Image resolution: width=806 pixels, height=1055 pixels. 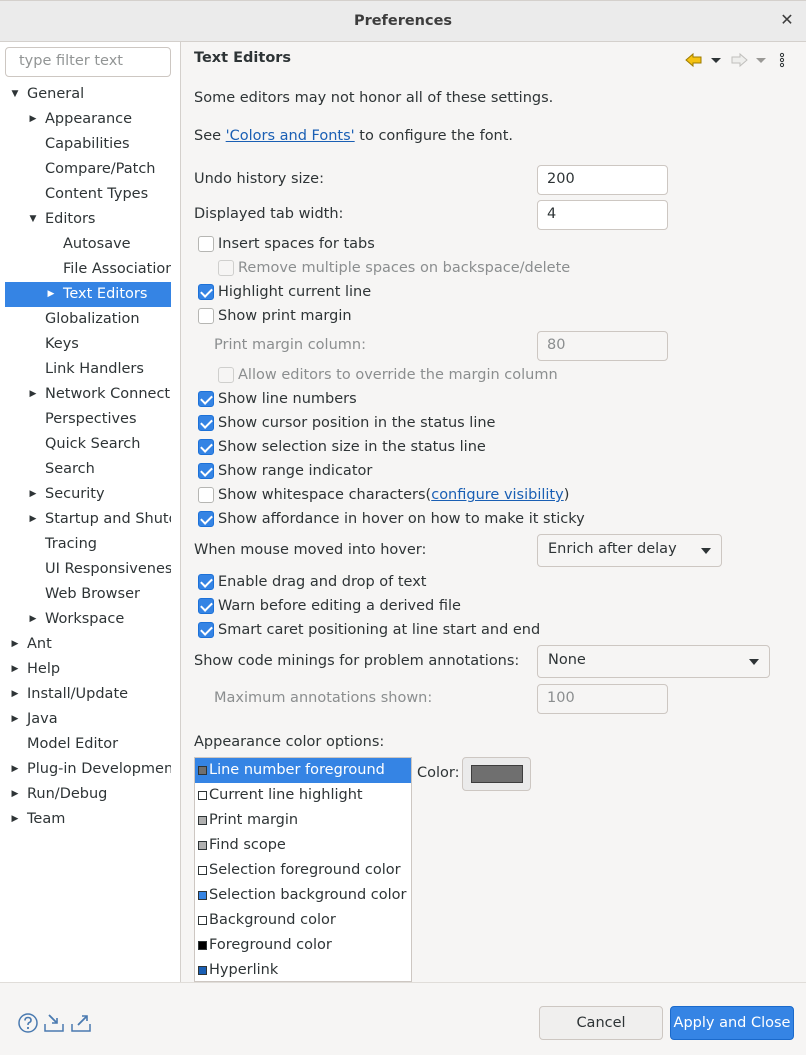 I want to click on tree-item-search: Search, so click(x=88, y=469).